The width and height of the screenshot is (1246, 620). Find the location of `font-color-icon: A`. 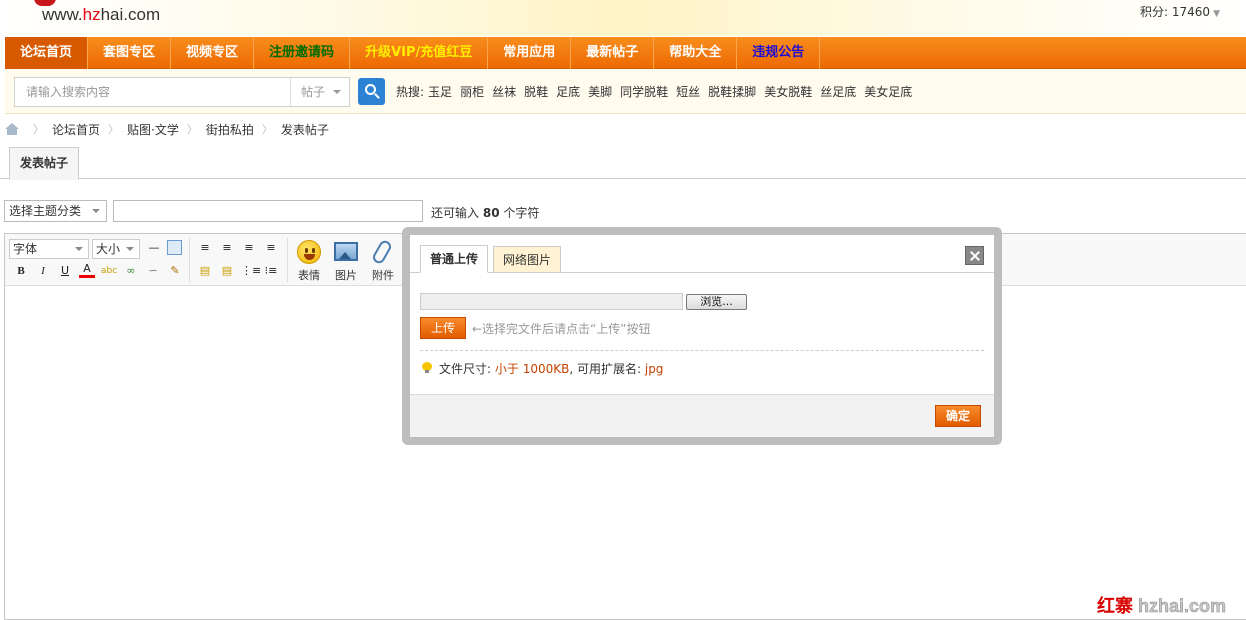

font-color-icon: A is located at coordinates (87, 270).